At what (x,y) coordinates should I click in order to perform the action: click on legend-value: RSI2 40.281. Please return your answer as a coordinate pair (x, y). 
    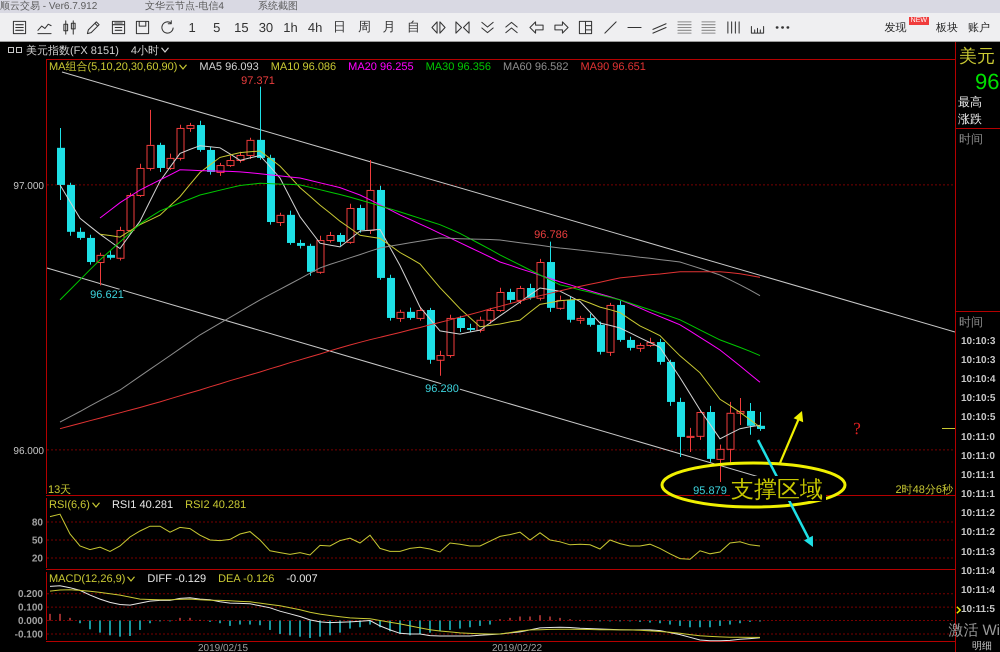
    Looking at the image, I should click on (215, 505).